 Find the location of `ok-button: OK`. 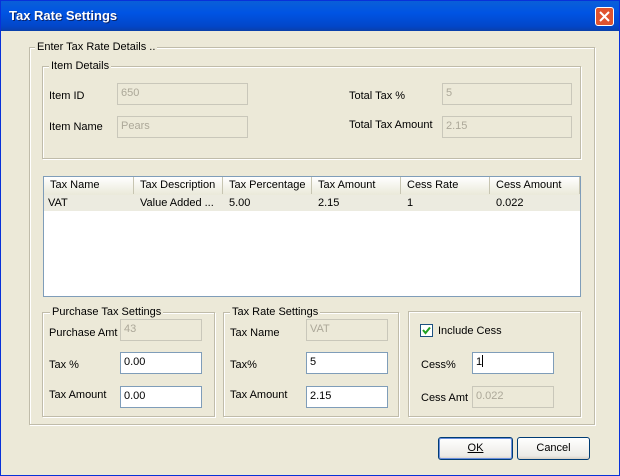

ok-button: OK is located at coordinates (475, 448).